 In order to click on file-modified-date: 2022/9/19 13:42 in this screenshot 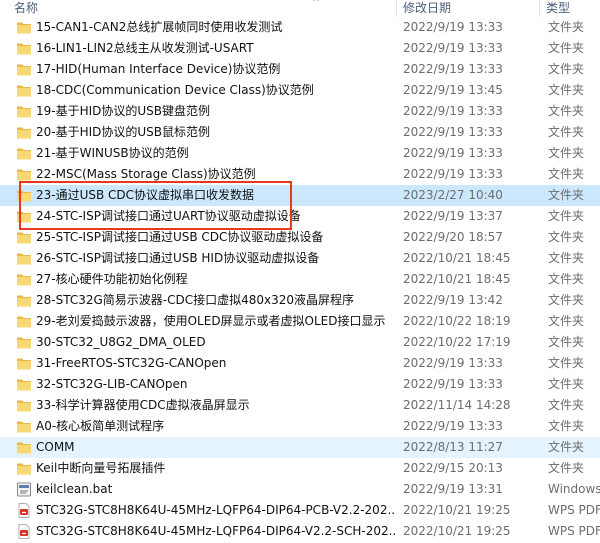, I will do `click(453, 300)`.